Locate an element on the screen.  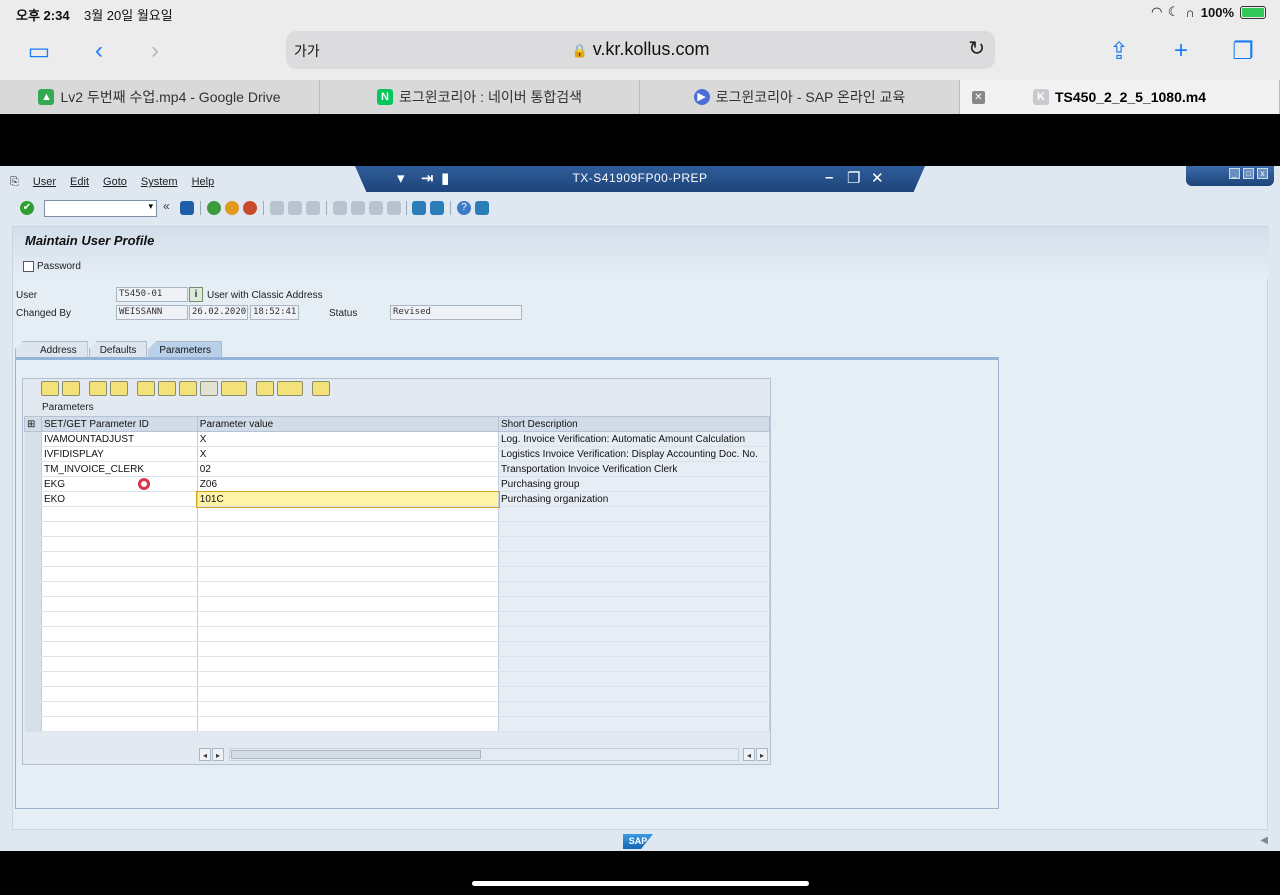
command-field: ▾ is located at coordinates (100, 208).